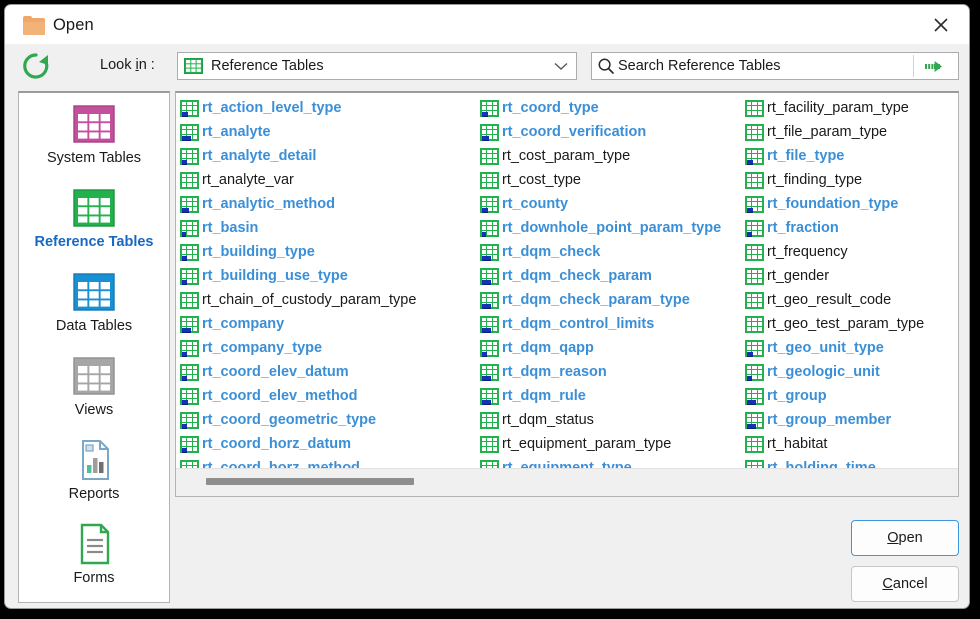  I want to click on refresh-icon, so click(36, 66).